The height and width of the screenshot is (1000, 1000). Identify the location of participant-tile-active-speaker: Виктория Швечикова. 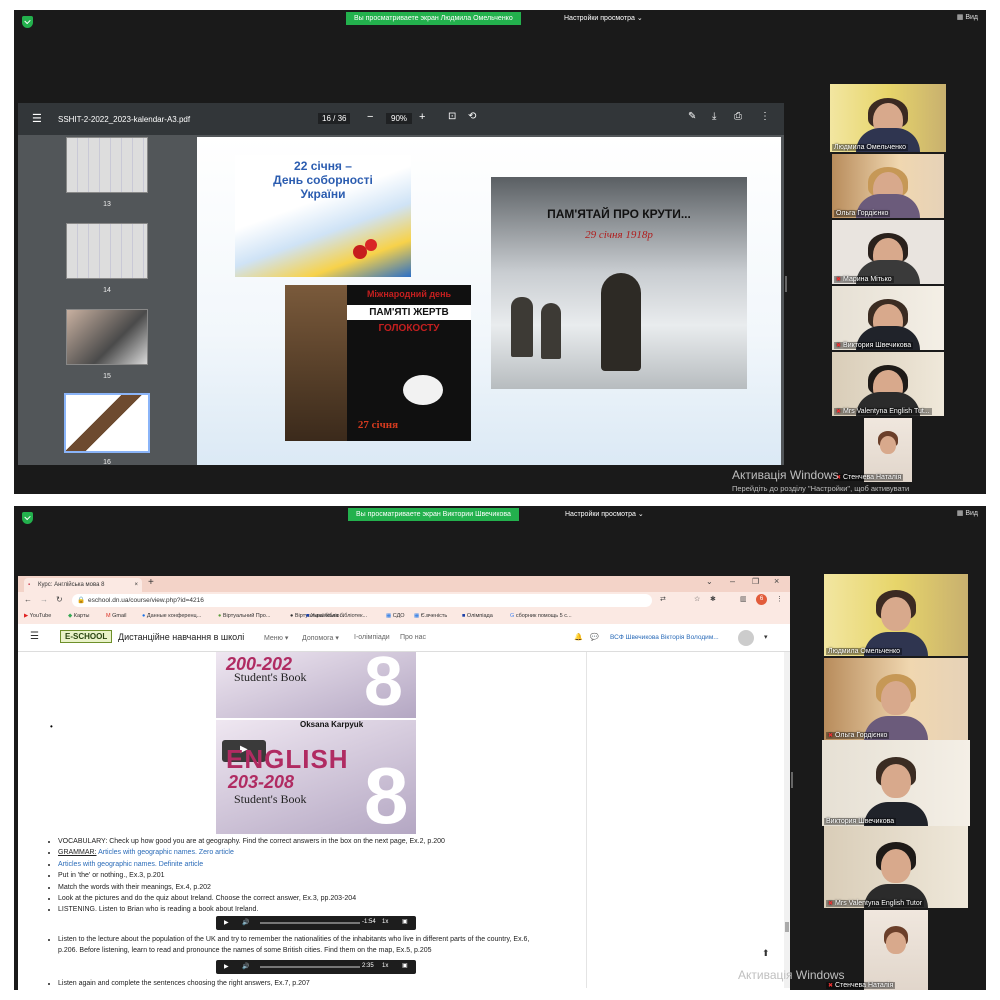
(896, 783).